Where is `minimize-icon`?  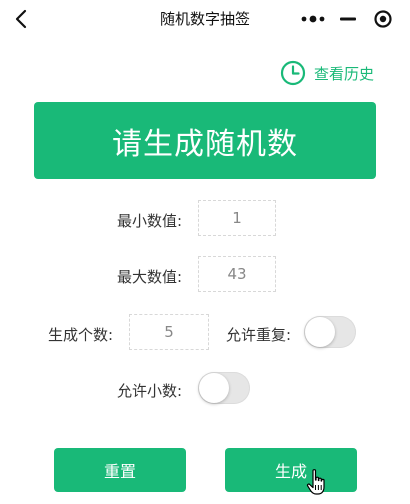
minimize-icon is located at coordinates (348, 19).